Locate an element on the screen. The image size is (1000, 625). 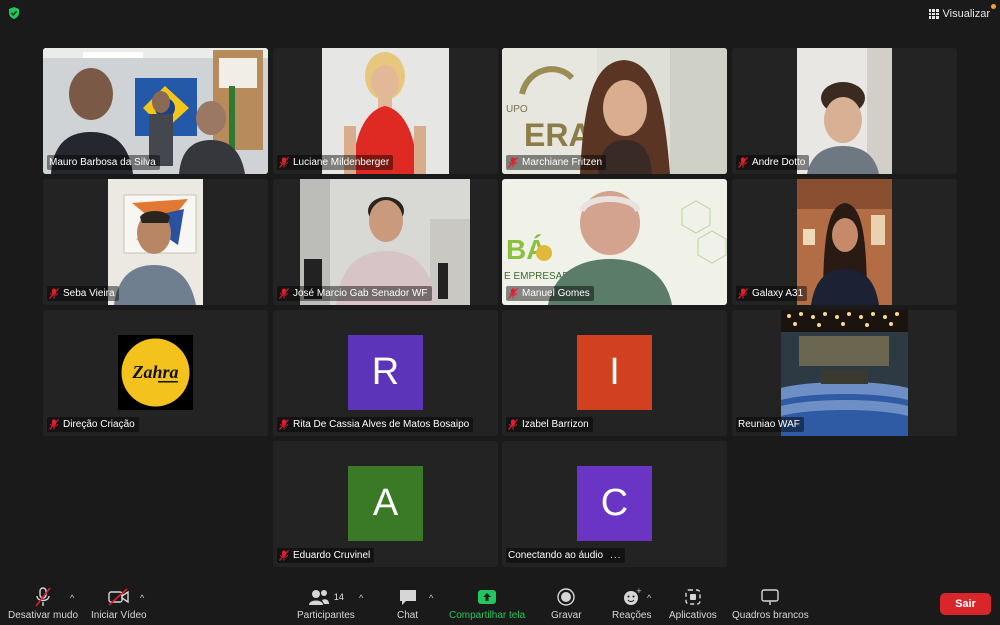
apps-button: Aplicativos is located at coordinates (693, 604).